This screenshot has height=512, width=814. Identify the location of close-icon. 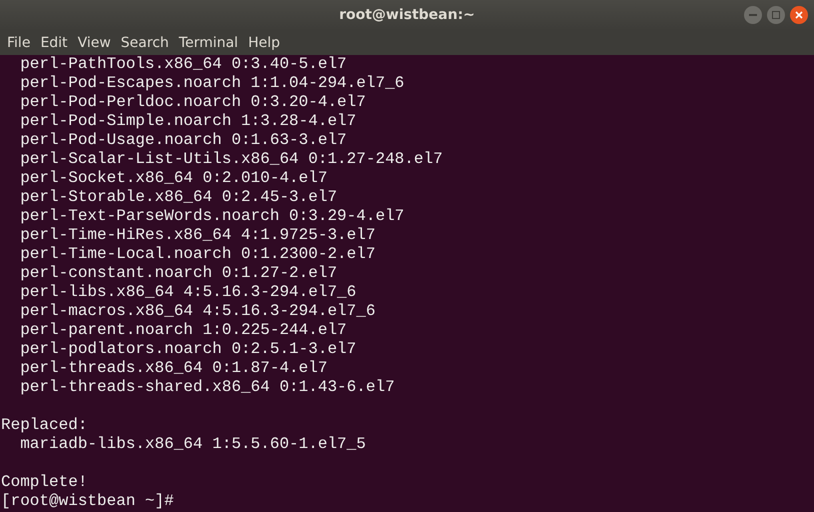
(799, 15).